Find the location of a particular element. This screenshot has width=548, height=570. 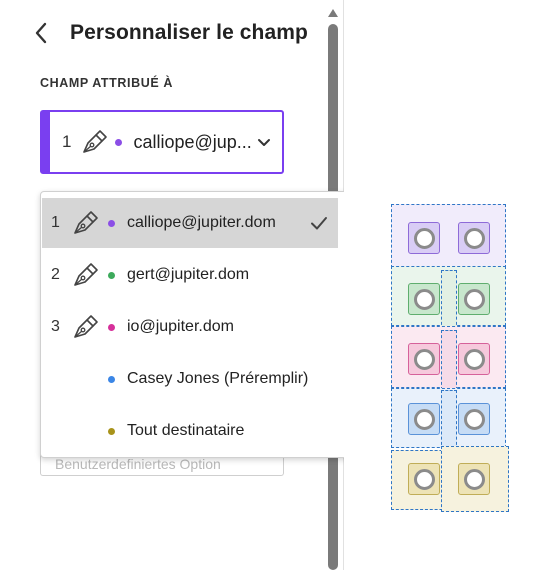

dropdown-option-any-recipient: Tout destinataire is located at coordinates (190, 431).